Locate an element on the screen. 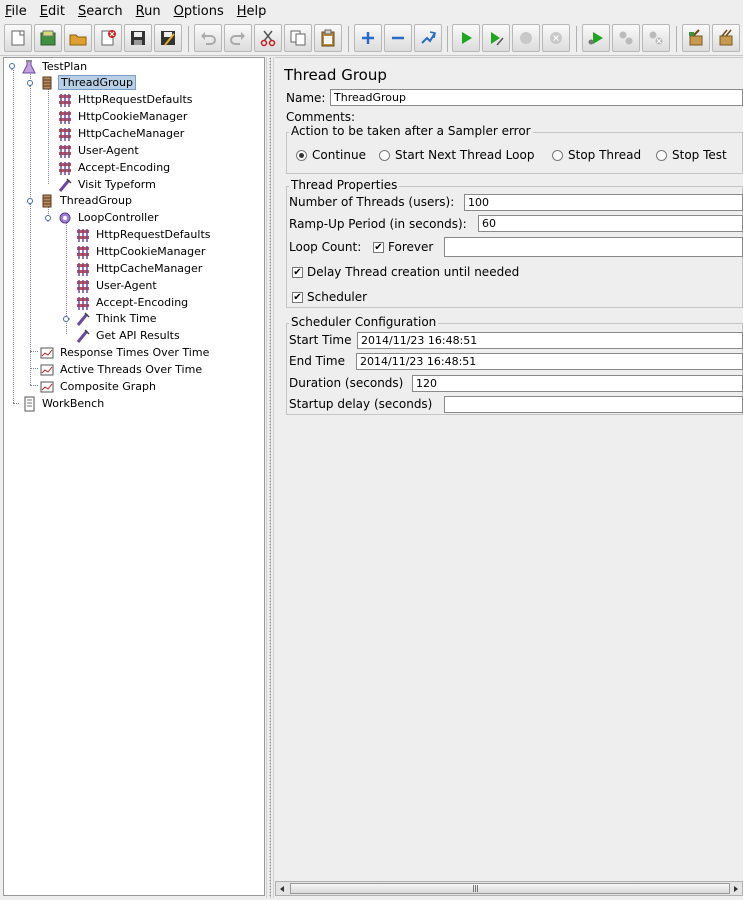 The image size is (743, 900). collapse-all-button is located at coordinates (398, 38).